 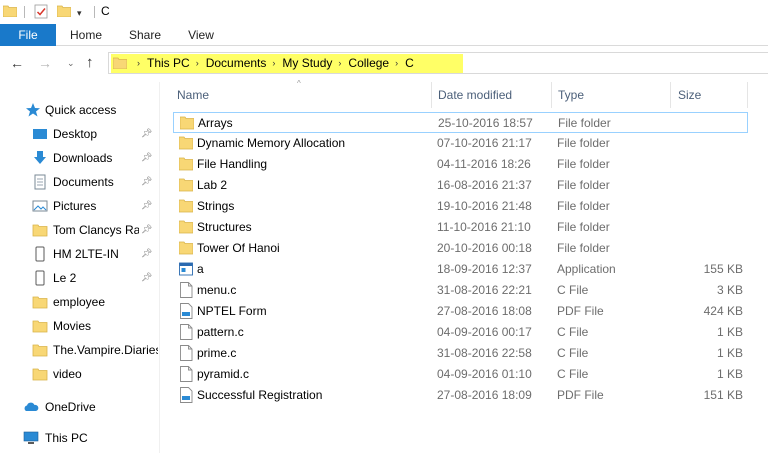 What do you see at coordinates (86, 35) in the screenshot?
I see `tab-home: Home` at bounding box center [86, 35].